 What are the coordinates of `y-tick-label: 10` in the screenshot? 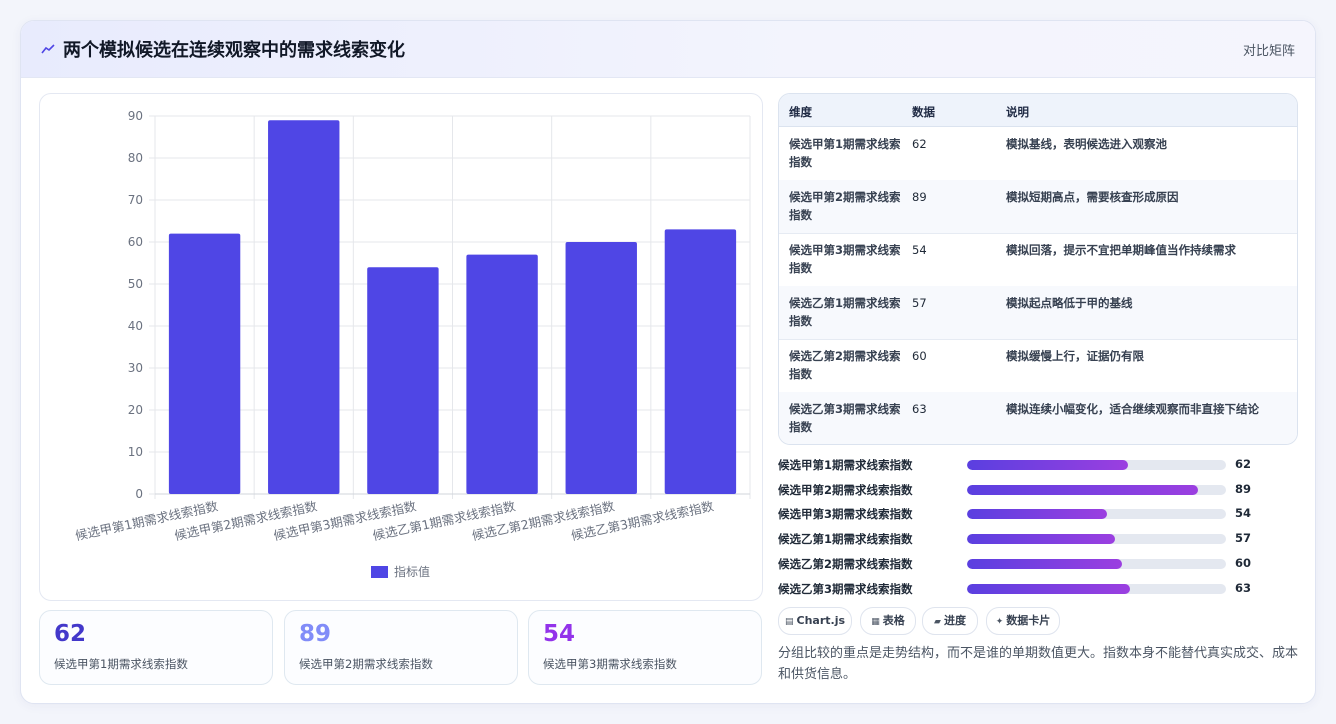 It's located at (135, 452).